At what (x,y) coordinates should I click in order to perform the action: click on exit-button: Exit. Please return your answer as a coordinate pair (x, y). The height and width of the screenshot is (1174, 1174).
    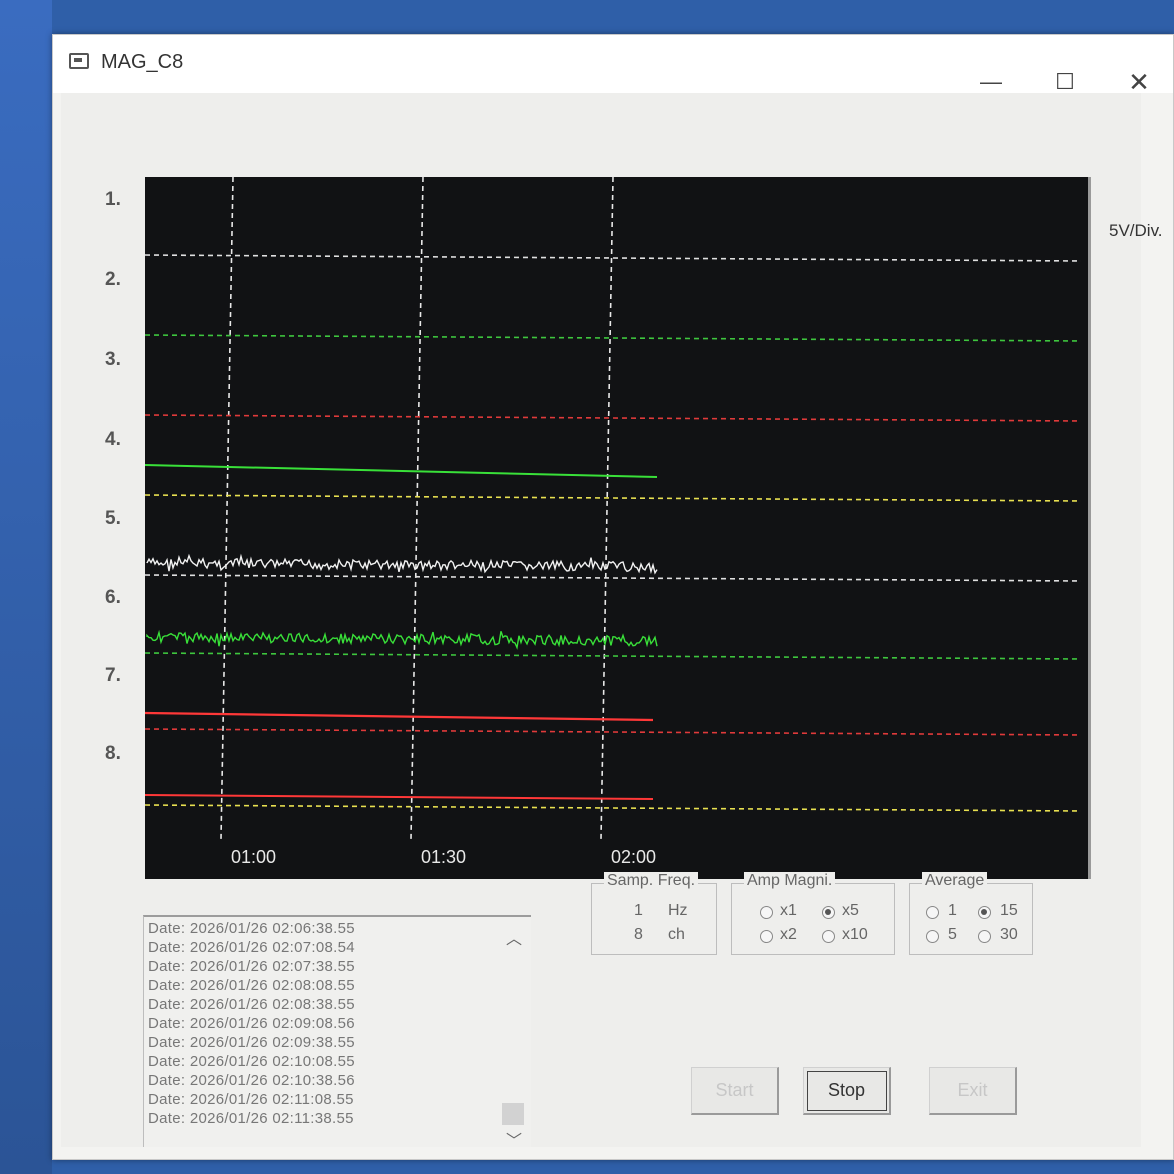
    Looking at the image, I should click on (973, 1091).